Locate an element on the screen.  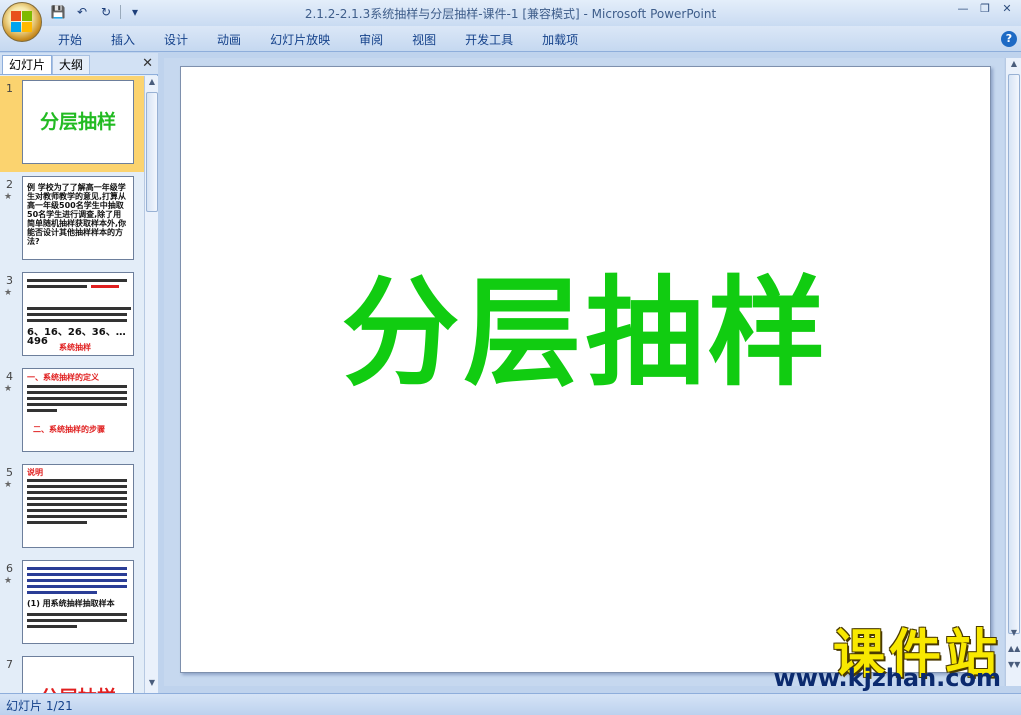
tab-review: 审阅 is located at coordinates (371, 40).